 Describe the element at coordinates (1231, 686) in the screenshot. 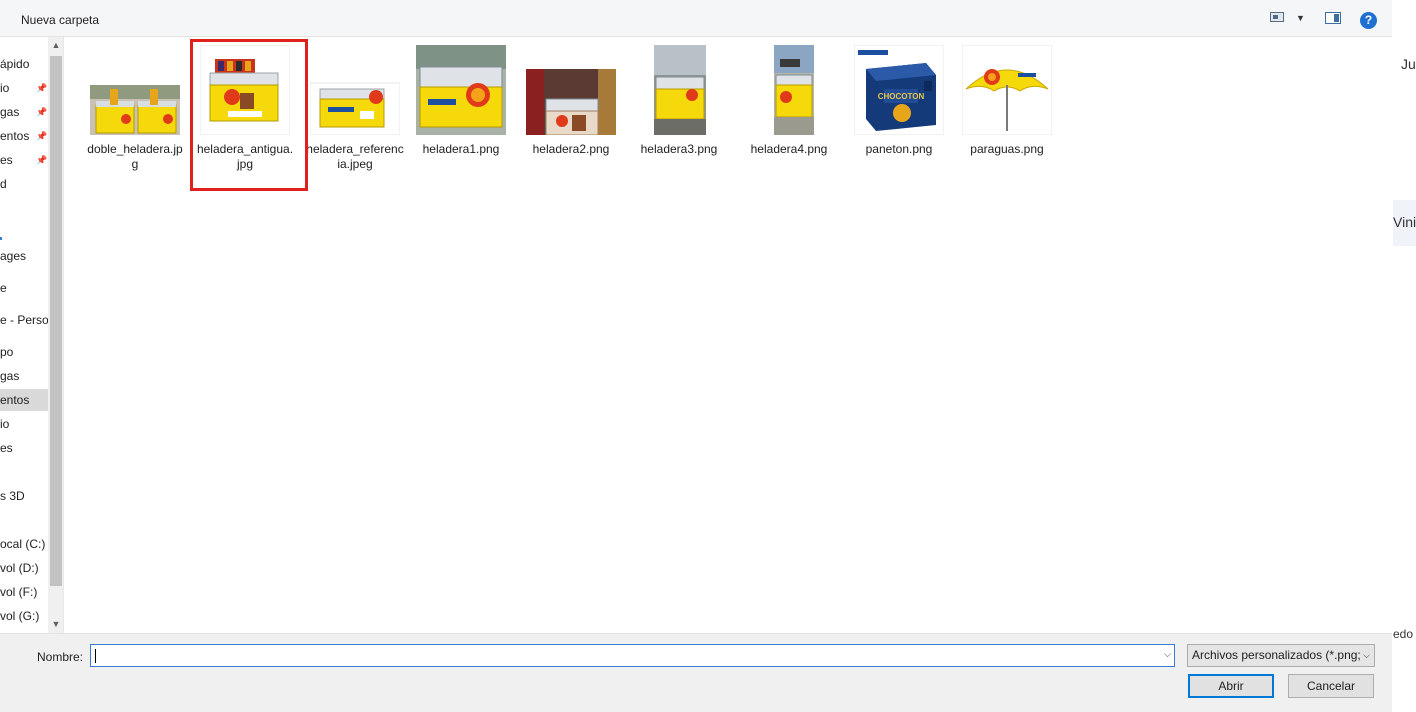

I see `open-button: Abrir` at that location.